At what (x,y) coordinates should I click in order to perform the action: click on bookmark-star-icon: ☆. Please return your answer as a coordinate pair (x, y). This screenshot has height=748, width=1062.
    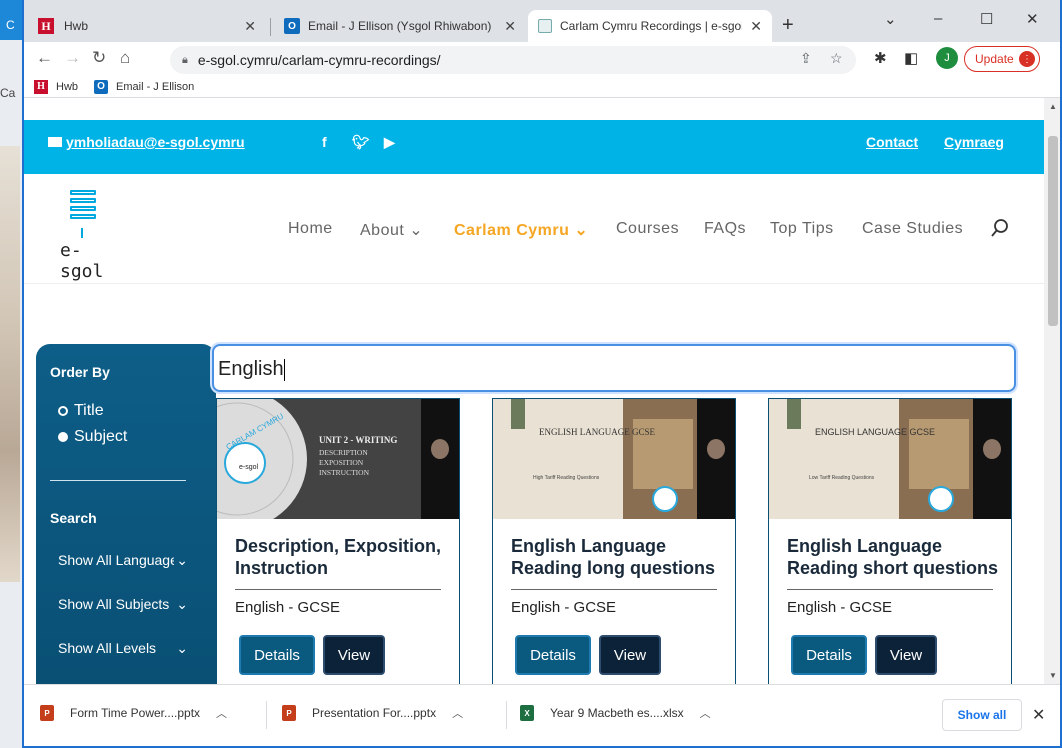
    Looking at the image, I should click on (836, 58).